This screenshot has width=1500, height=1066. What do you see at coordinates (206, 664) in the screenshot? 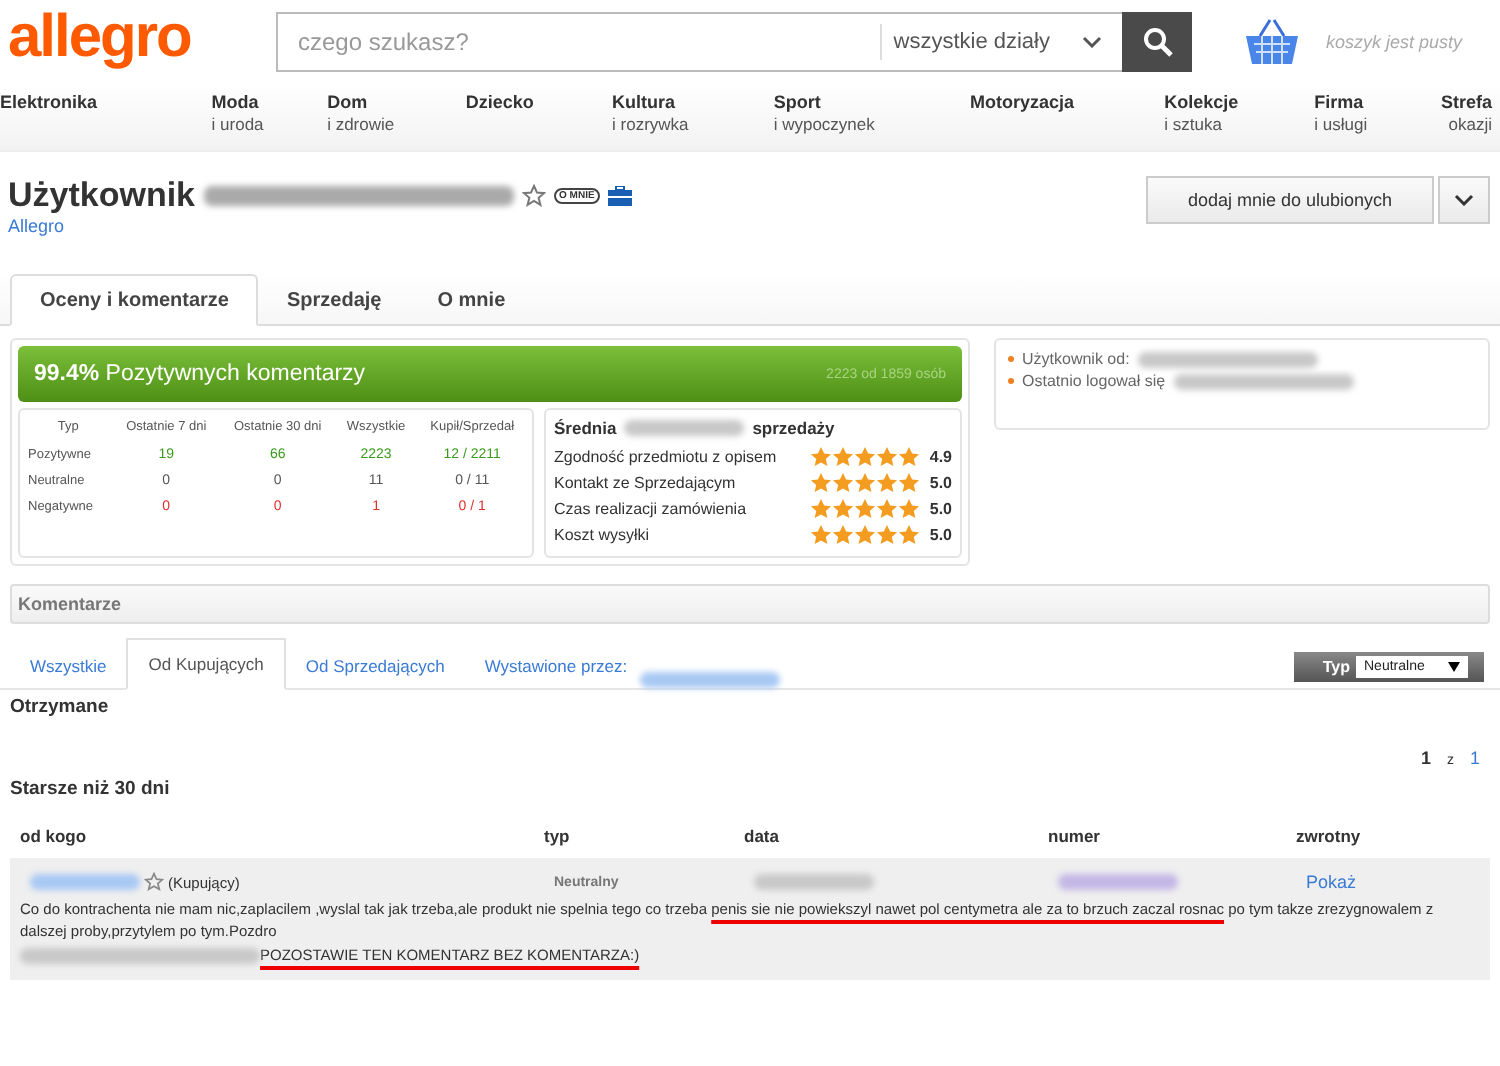
I see `tab: Od Kupujących` at bounding box center [206, 664].